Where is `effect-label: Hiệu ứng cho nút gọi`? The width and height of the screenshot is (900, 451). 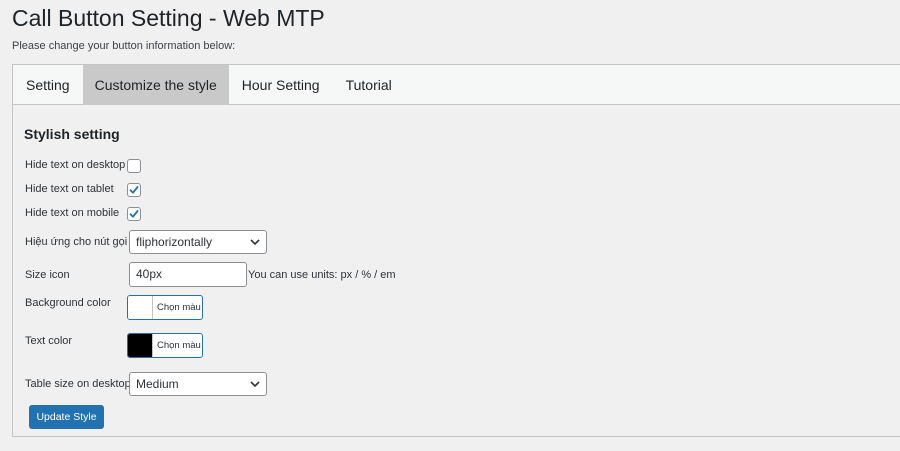
effect-label: Hiệu ứng cho nút gọi is located at coordinates (76, 242).